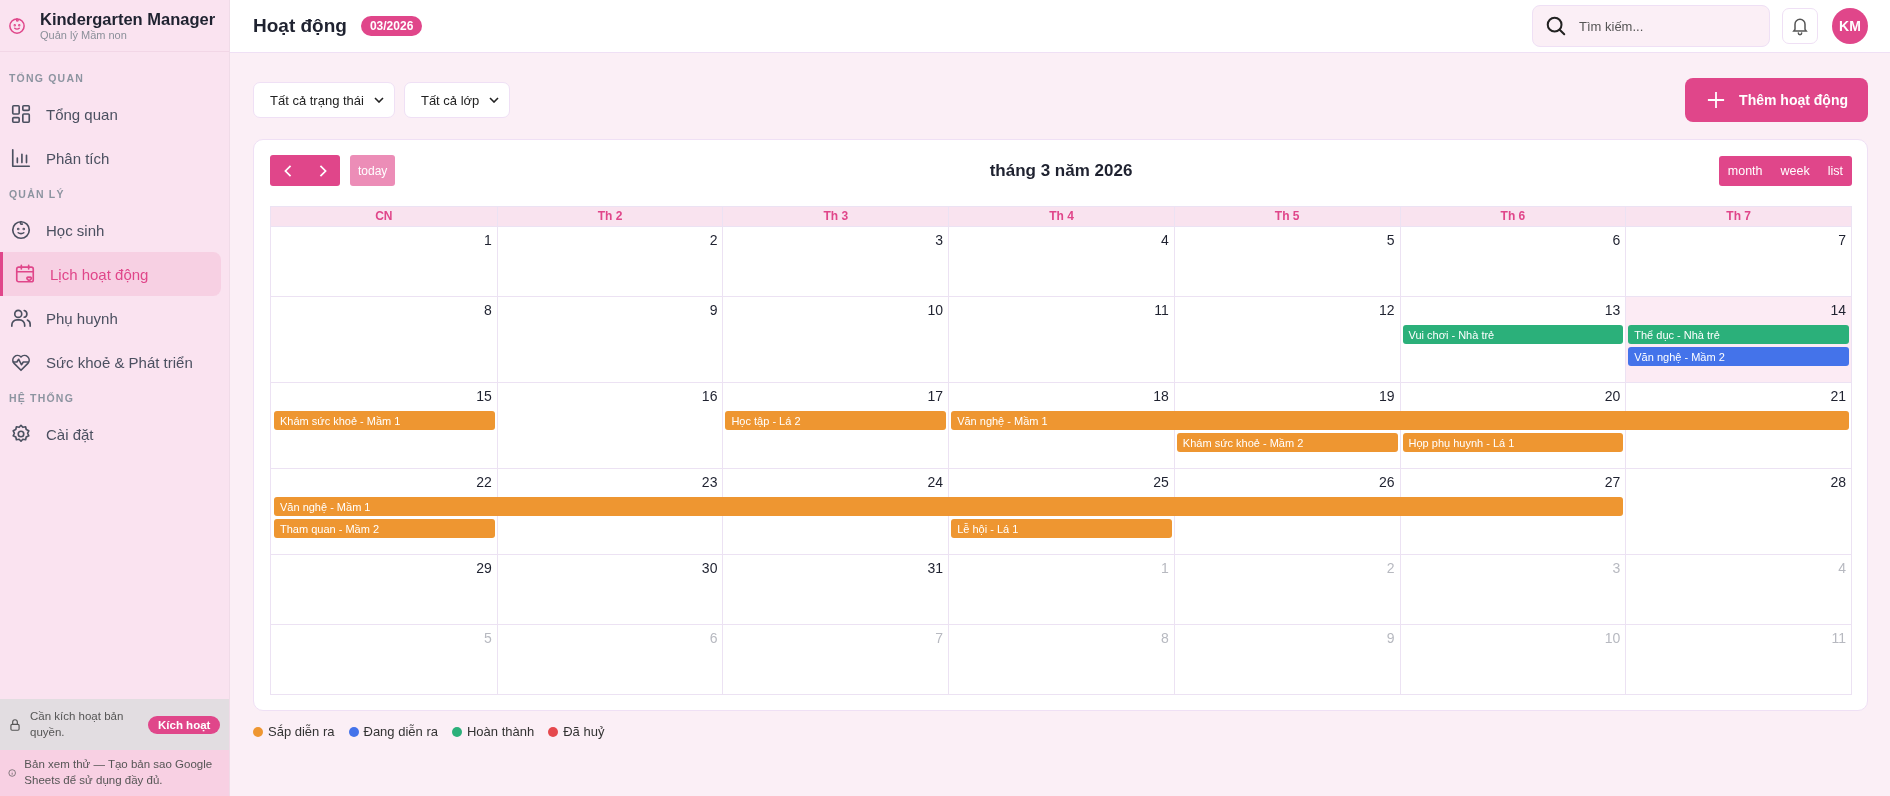 The width and height of the screenshot is (1890, 796). Describe the element at coordinates (940, 240) in the screenshot. I see `day-number: 3` at that location.